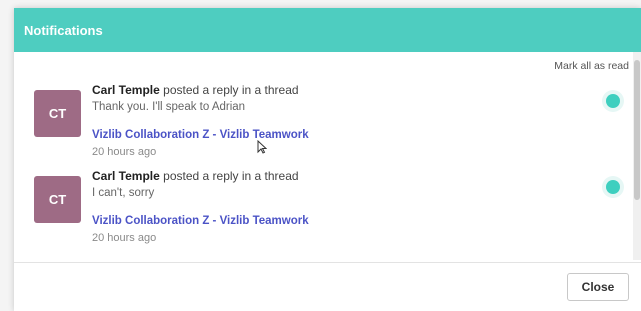 The width and height of the screenshot is (641, 311). What do you see at coordinates (591, 66) in the screenshot?
I see `mark-all-read-link: Mark all as read` at bounding box center [591, 66].